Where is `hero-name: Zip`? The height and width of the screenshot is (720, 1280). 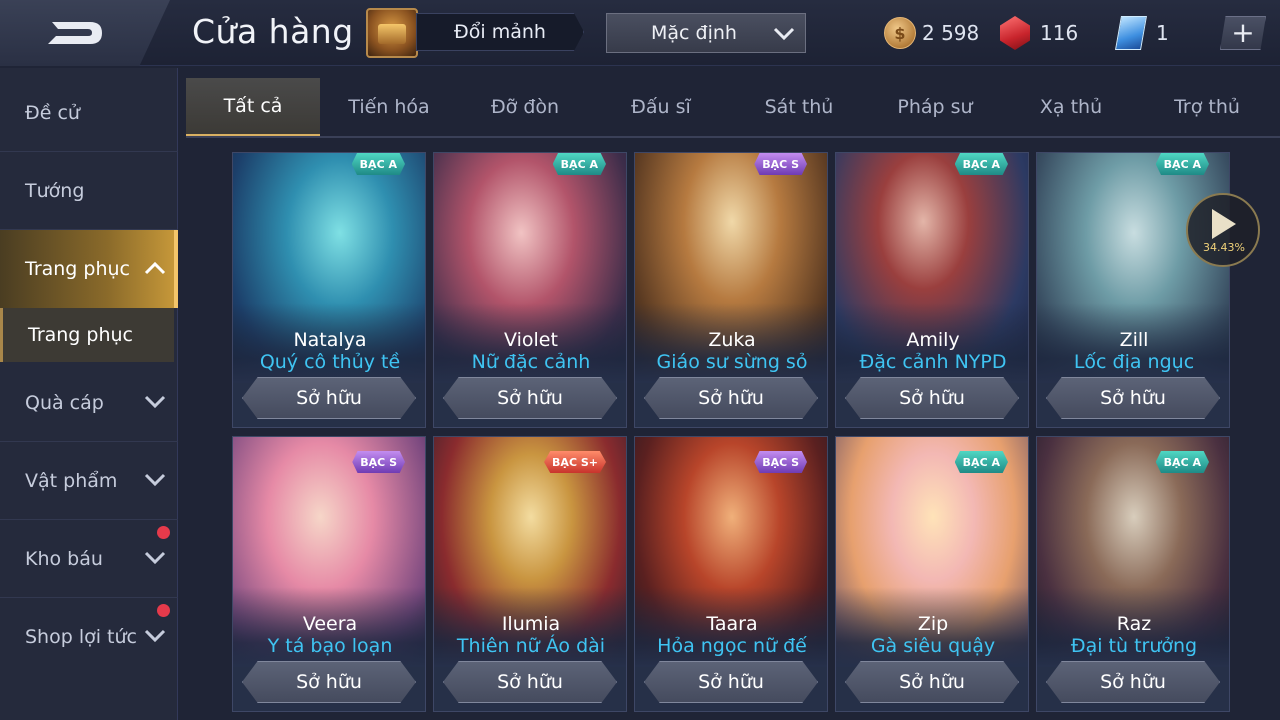
hero-name: Zip is located at coordinates (933, 624).